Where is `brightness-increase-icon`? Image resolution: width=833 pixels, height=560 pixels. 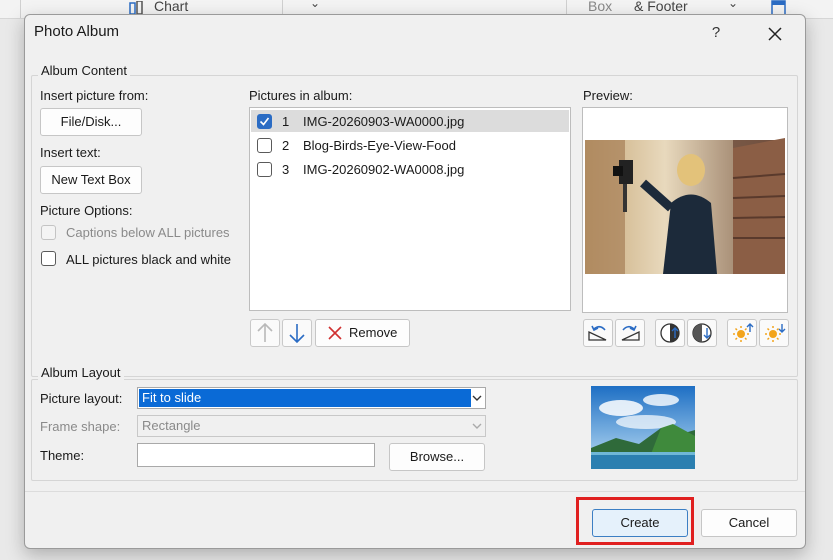 brightness-increase-icon is located at coordinates (743, 332).